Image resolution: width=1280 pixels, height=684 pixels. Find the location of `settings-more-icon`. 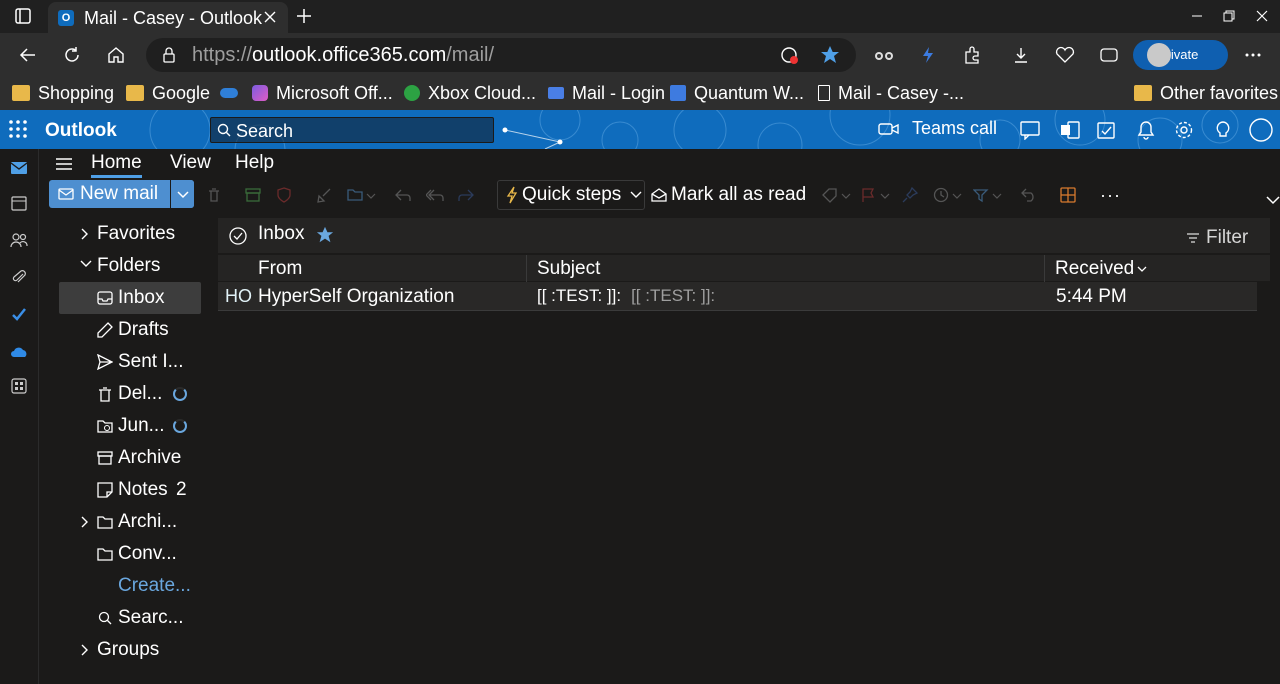

settings-more-icon is located at coordinates (1253, 55).